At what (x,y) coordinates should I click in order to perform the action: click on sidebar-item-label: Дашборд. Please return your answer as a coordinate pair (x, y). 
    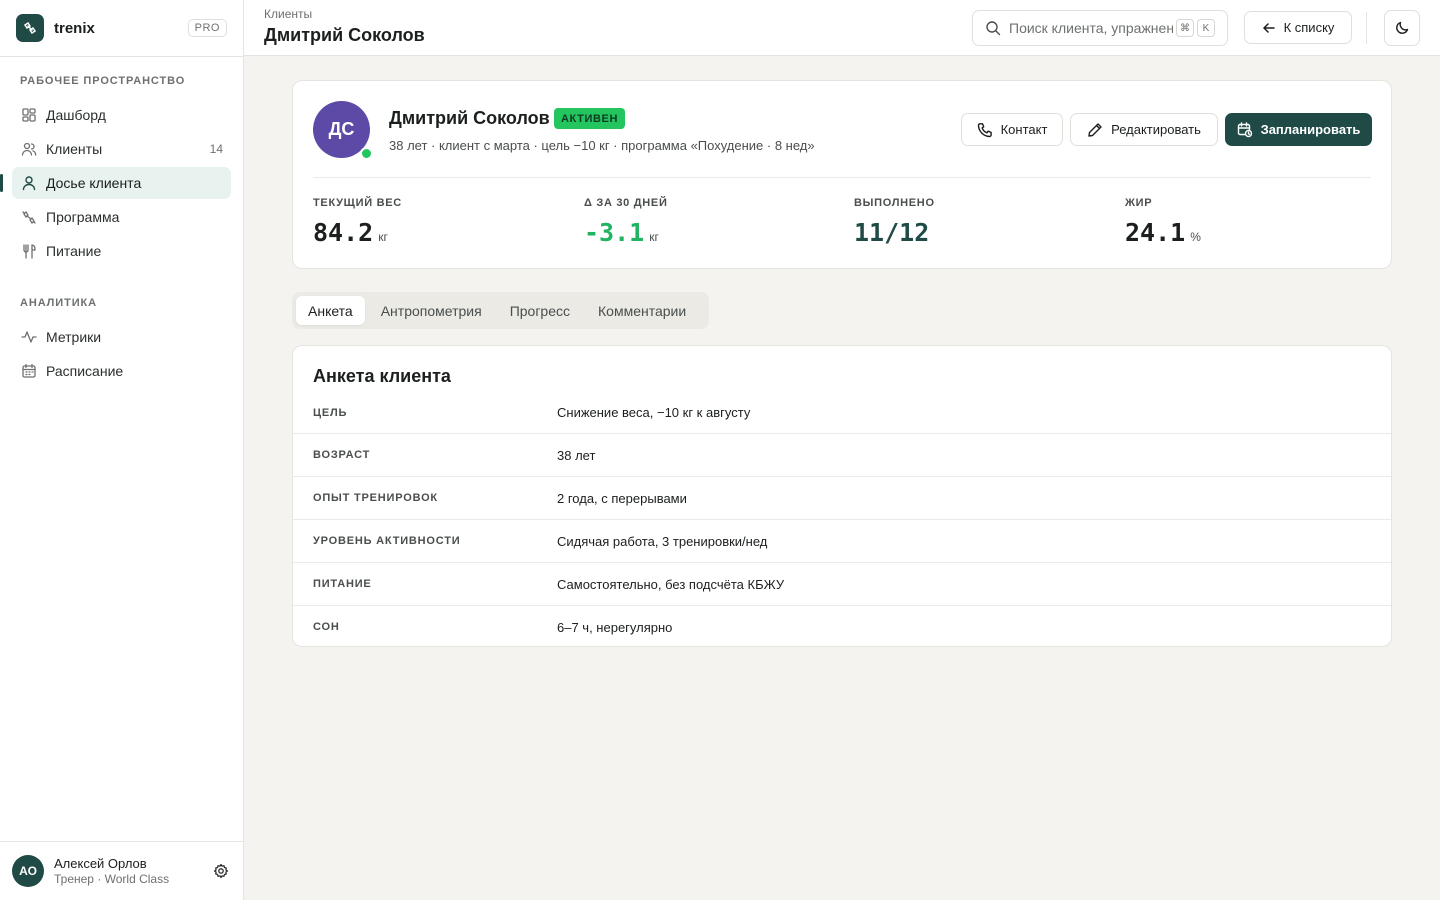
    Looking at the image, I should click on (76, 115).